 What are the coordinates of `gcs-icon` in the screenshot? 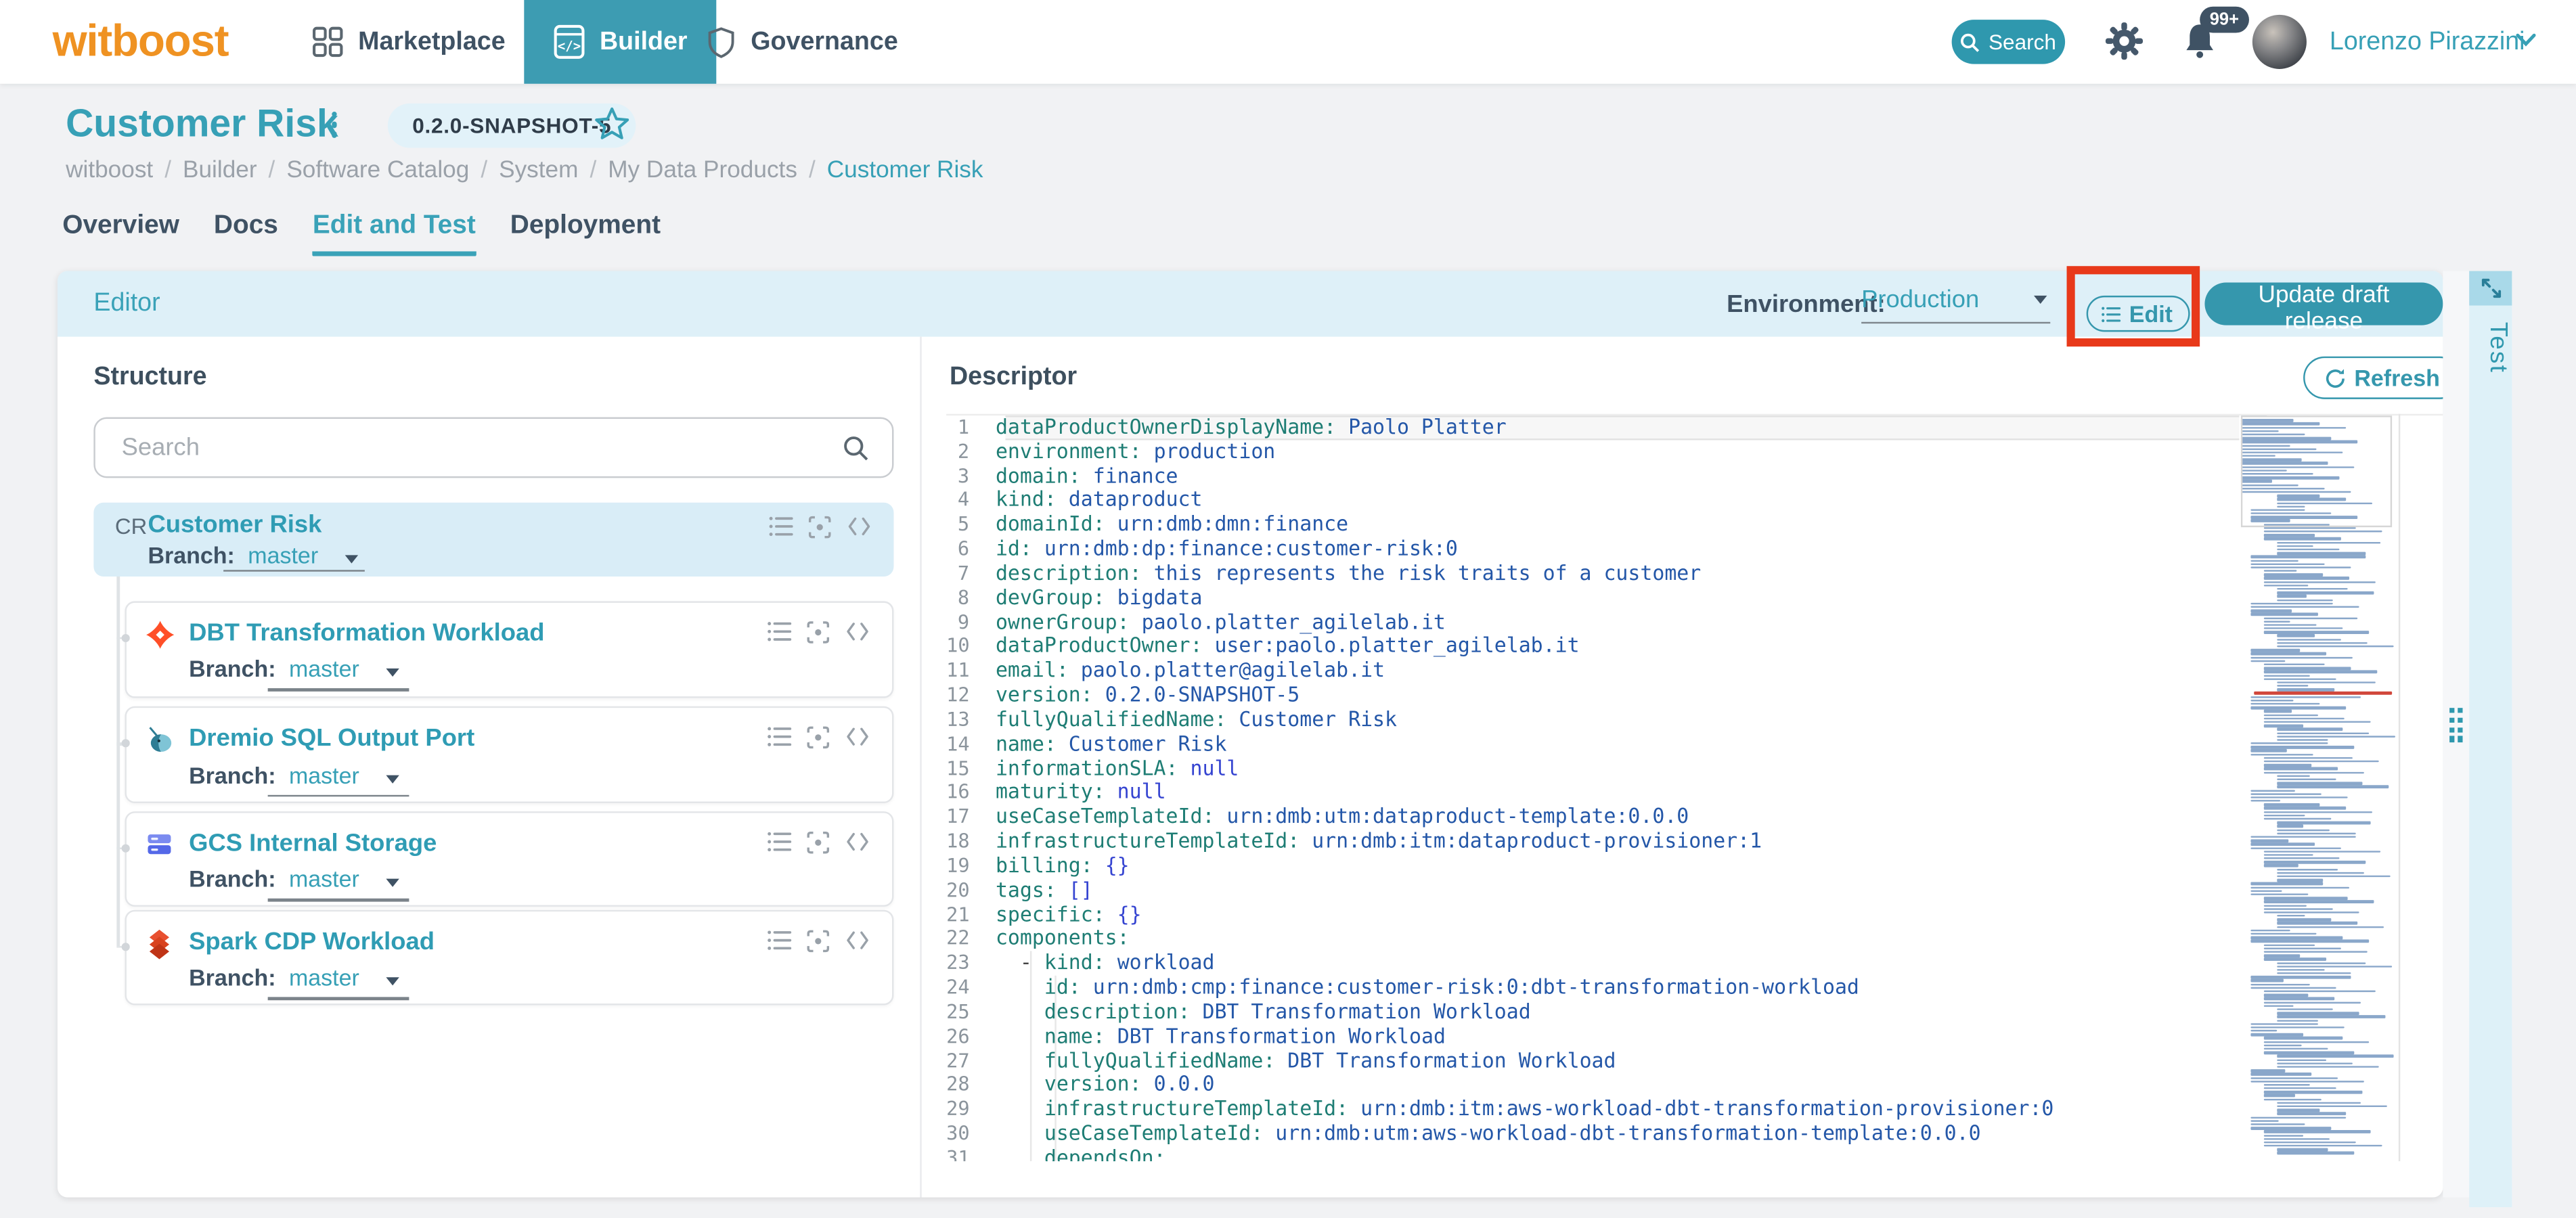 It's located at (161, 845).